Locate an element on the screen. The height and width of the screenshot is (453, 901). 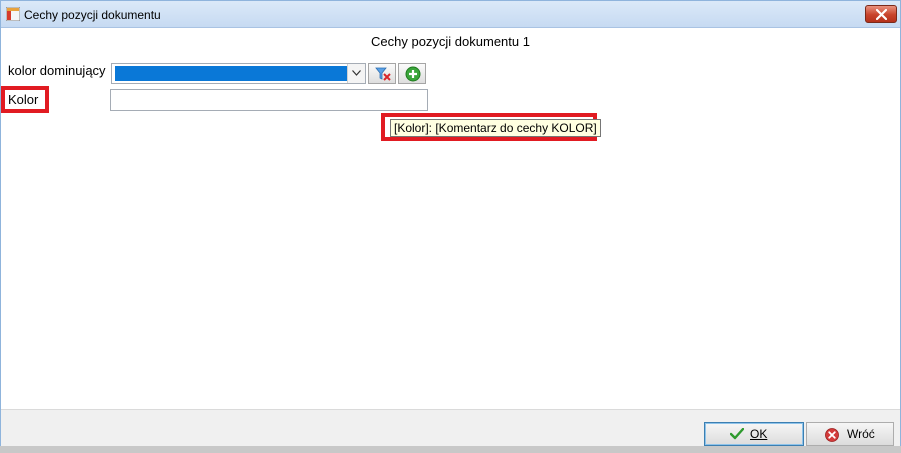
field-tooltip: [Kolor]: [Komentarz do cechy KOLOR] is located at coordinates (495, 128).